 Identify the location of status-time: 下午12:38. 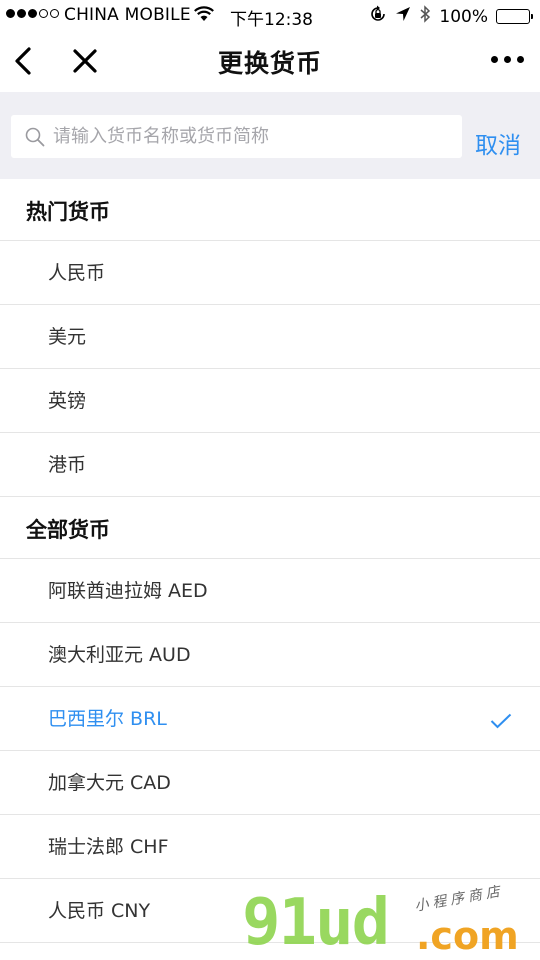
(271, 20).